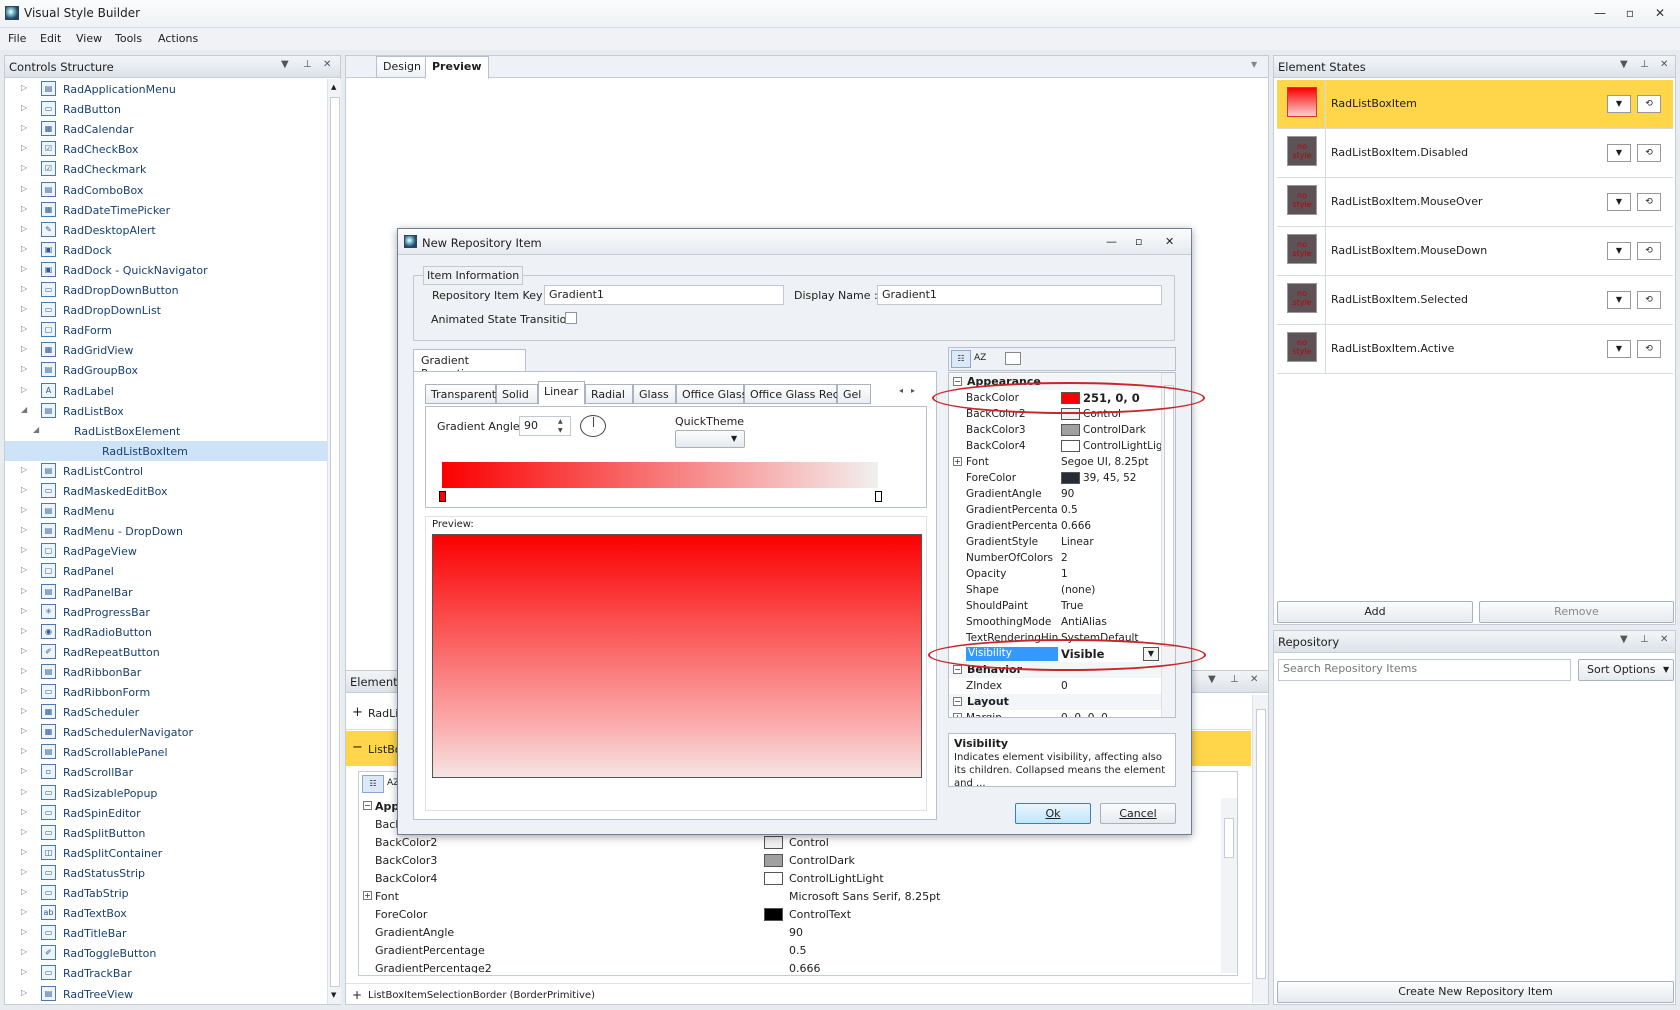 The height and width of the screenshot is (1010, 1680). Describe the element at coordinates (805, 967) in the screenshot. I see `property-value: 0.666` at that location.